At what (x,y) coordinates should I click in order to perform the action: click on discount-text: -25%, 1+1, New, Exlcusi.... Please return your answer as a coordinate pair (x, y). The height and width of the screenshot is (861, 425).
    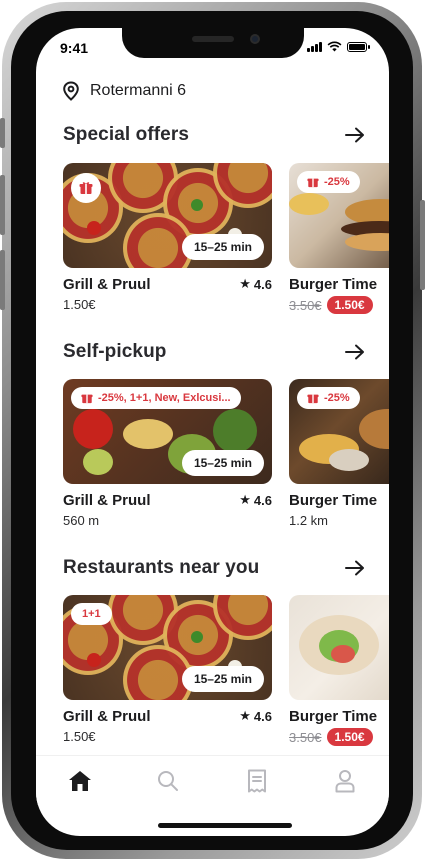
    Looking at the image, I should click on (164, 398).